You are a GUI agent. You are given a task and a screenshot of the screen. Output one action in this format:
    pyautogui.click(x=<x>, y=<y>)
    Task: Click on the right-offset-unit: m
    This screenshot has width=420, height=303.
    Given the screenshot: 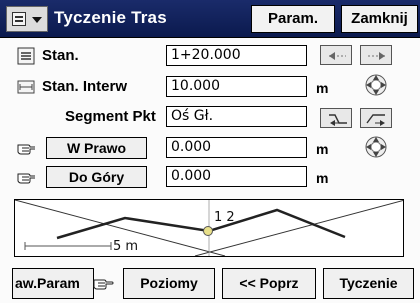 What is the action you would take?
    pyautogui.click(x=322, y=149)
    